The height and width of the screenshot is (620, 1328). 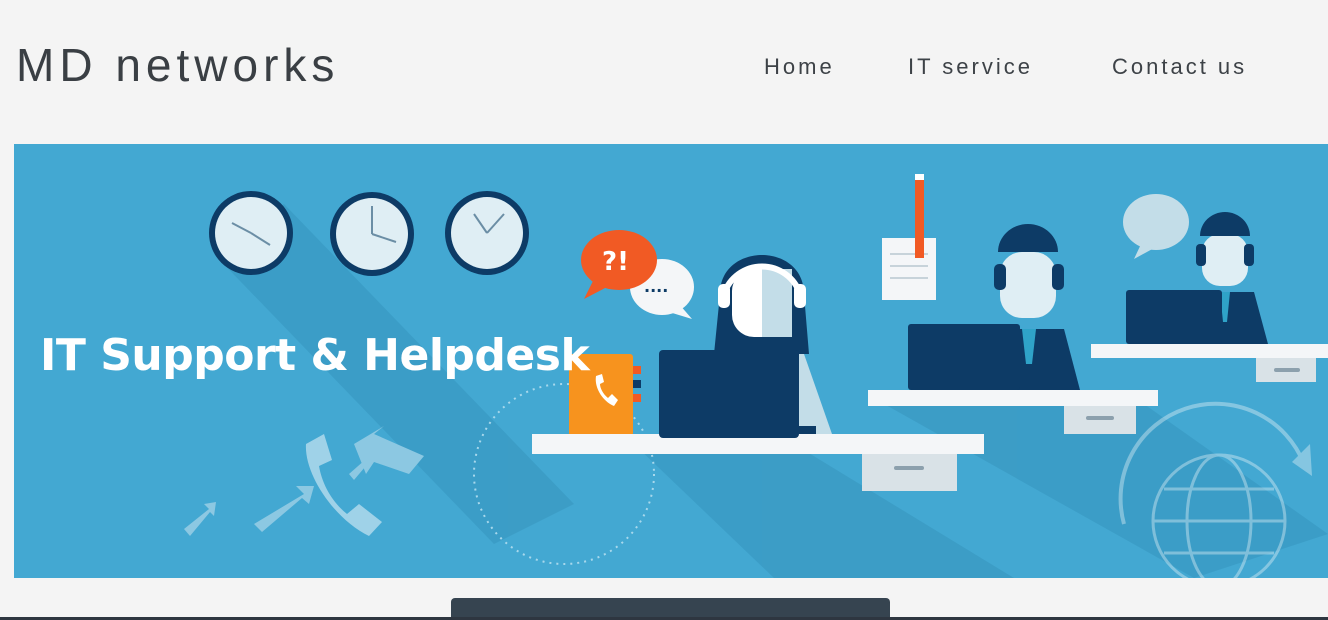 What do you see at coordinates (1156, 226) in the screenshot?
I see `chat-bubble-icon` at bounding box center [1156, 226].